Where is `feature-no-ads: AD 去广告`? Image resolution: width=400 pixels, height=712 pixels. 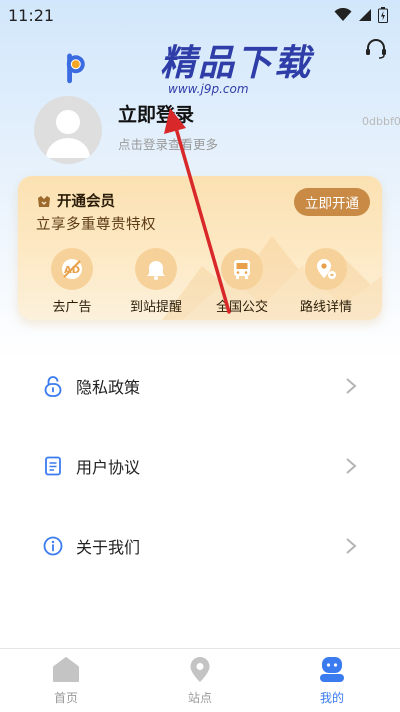
feature-no-ads: AD 去广告 is located at coordinates (72, 281).